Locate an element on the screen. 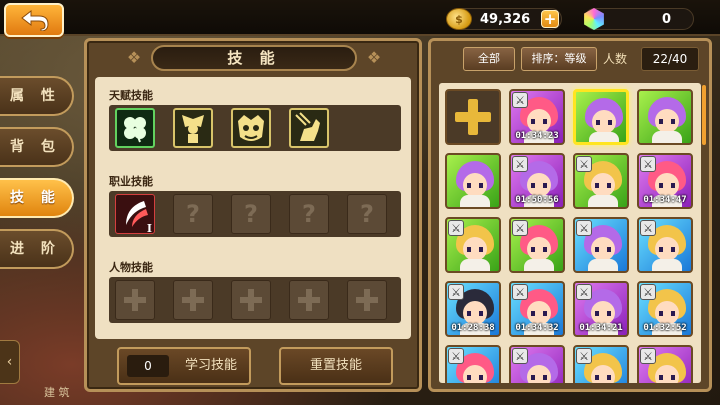 Image resolution: width=720 pixels, height=405 pixels. tab-attributes: 属 性 is located at coordinates (37, 96).